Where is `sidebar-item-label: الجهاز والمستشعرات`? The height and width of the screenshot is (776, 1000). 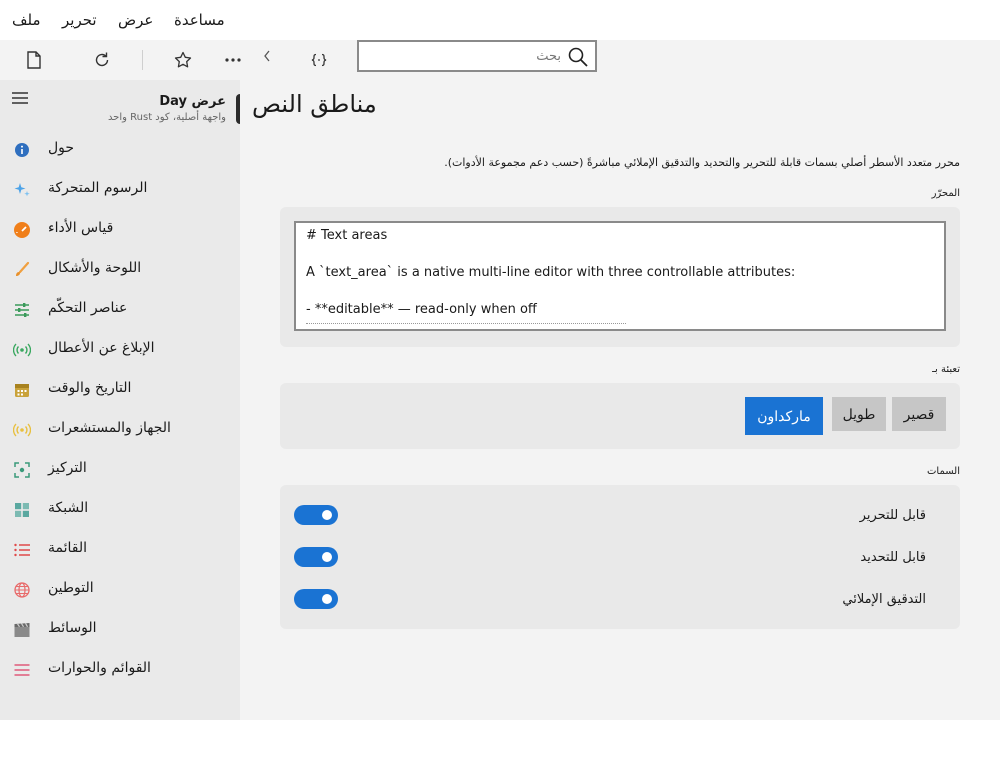
sidebar-item-label: الجهاز والمستشعرات is located at coordinates (109, 428).